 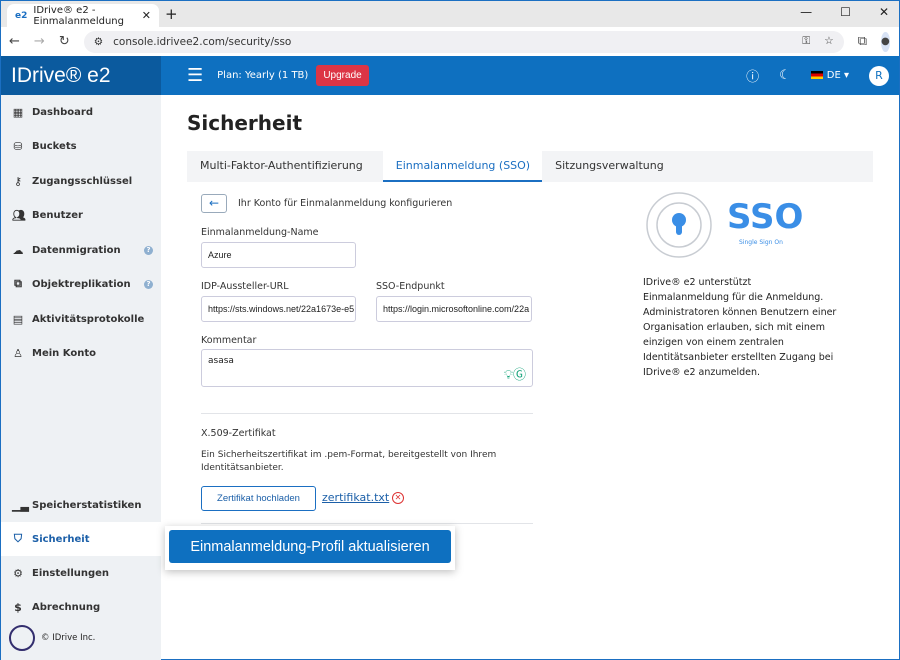 I want to click on submit-container: Einmalanmeldung-Profil aktualisieren, so click(x=310, y=548).